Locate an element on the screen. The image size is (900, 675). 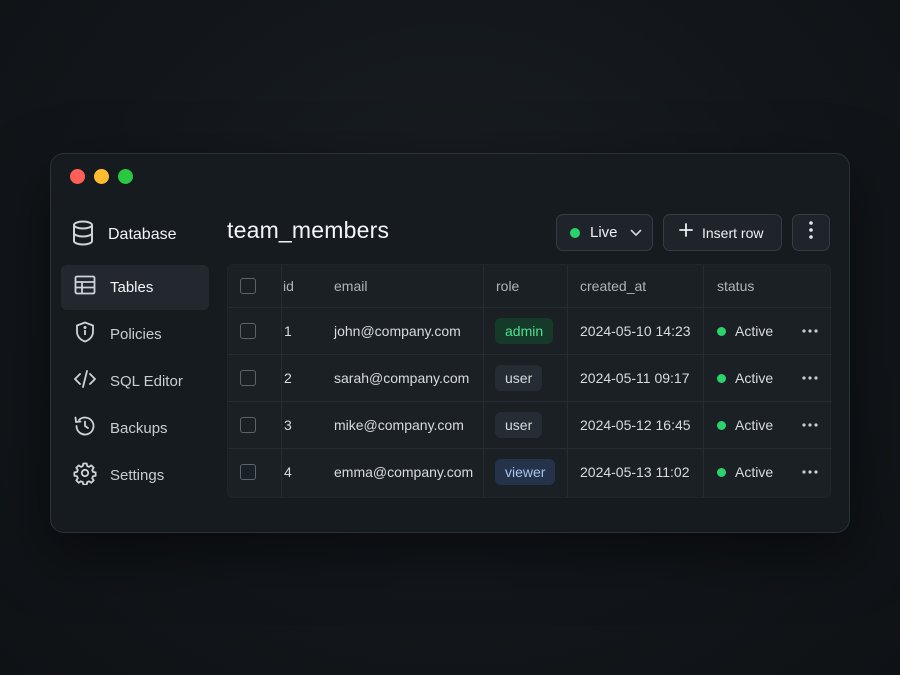
cell-email: sarah@company.com is located at coordinates (402, 378).